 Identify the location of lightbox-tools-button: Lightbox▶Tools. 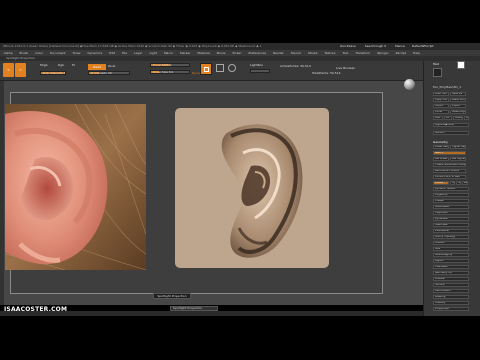
(451, 125).